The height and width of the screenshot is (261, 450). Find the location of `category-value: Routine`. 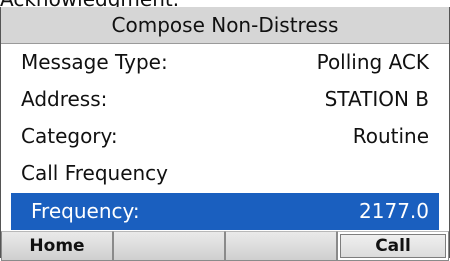

category-value: Routine is located at coordinates (390, 136).